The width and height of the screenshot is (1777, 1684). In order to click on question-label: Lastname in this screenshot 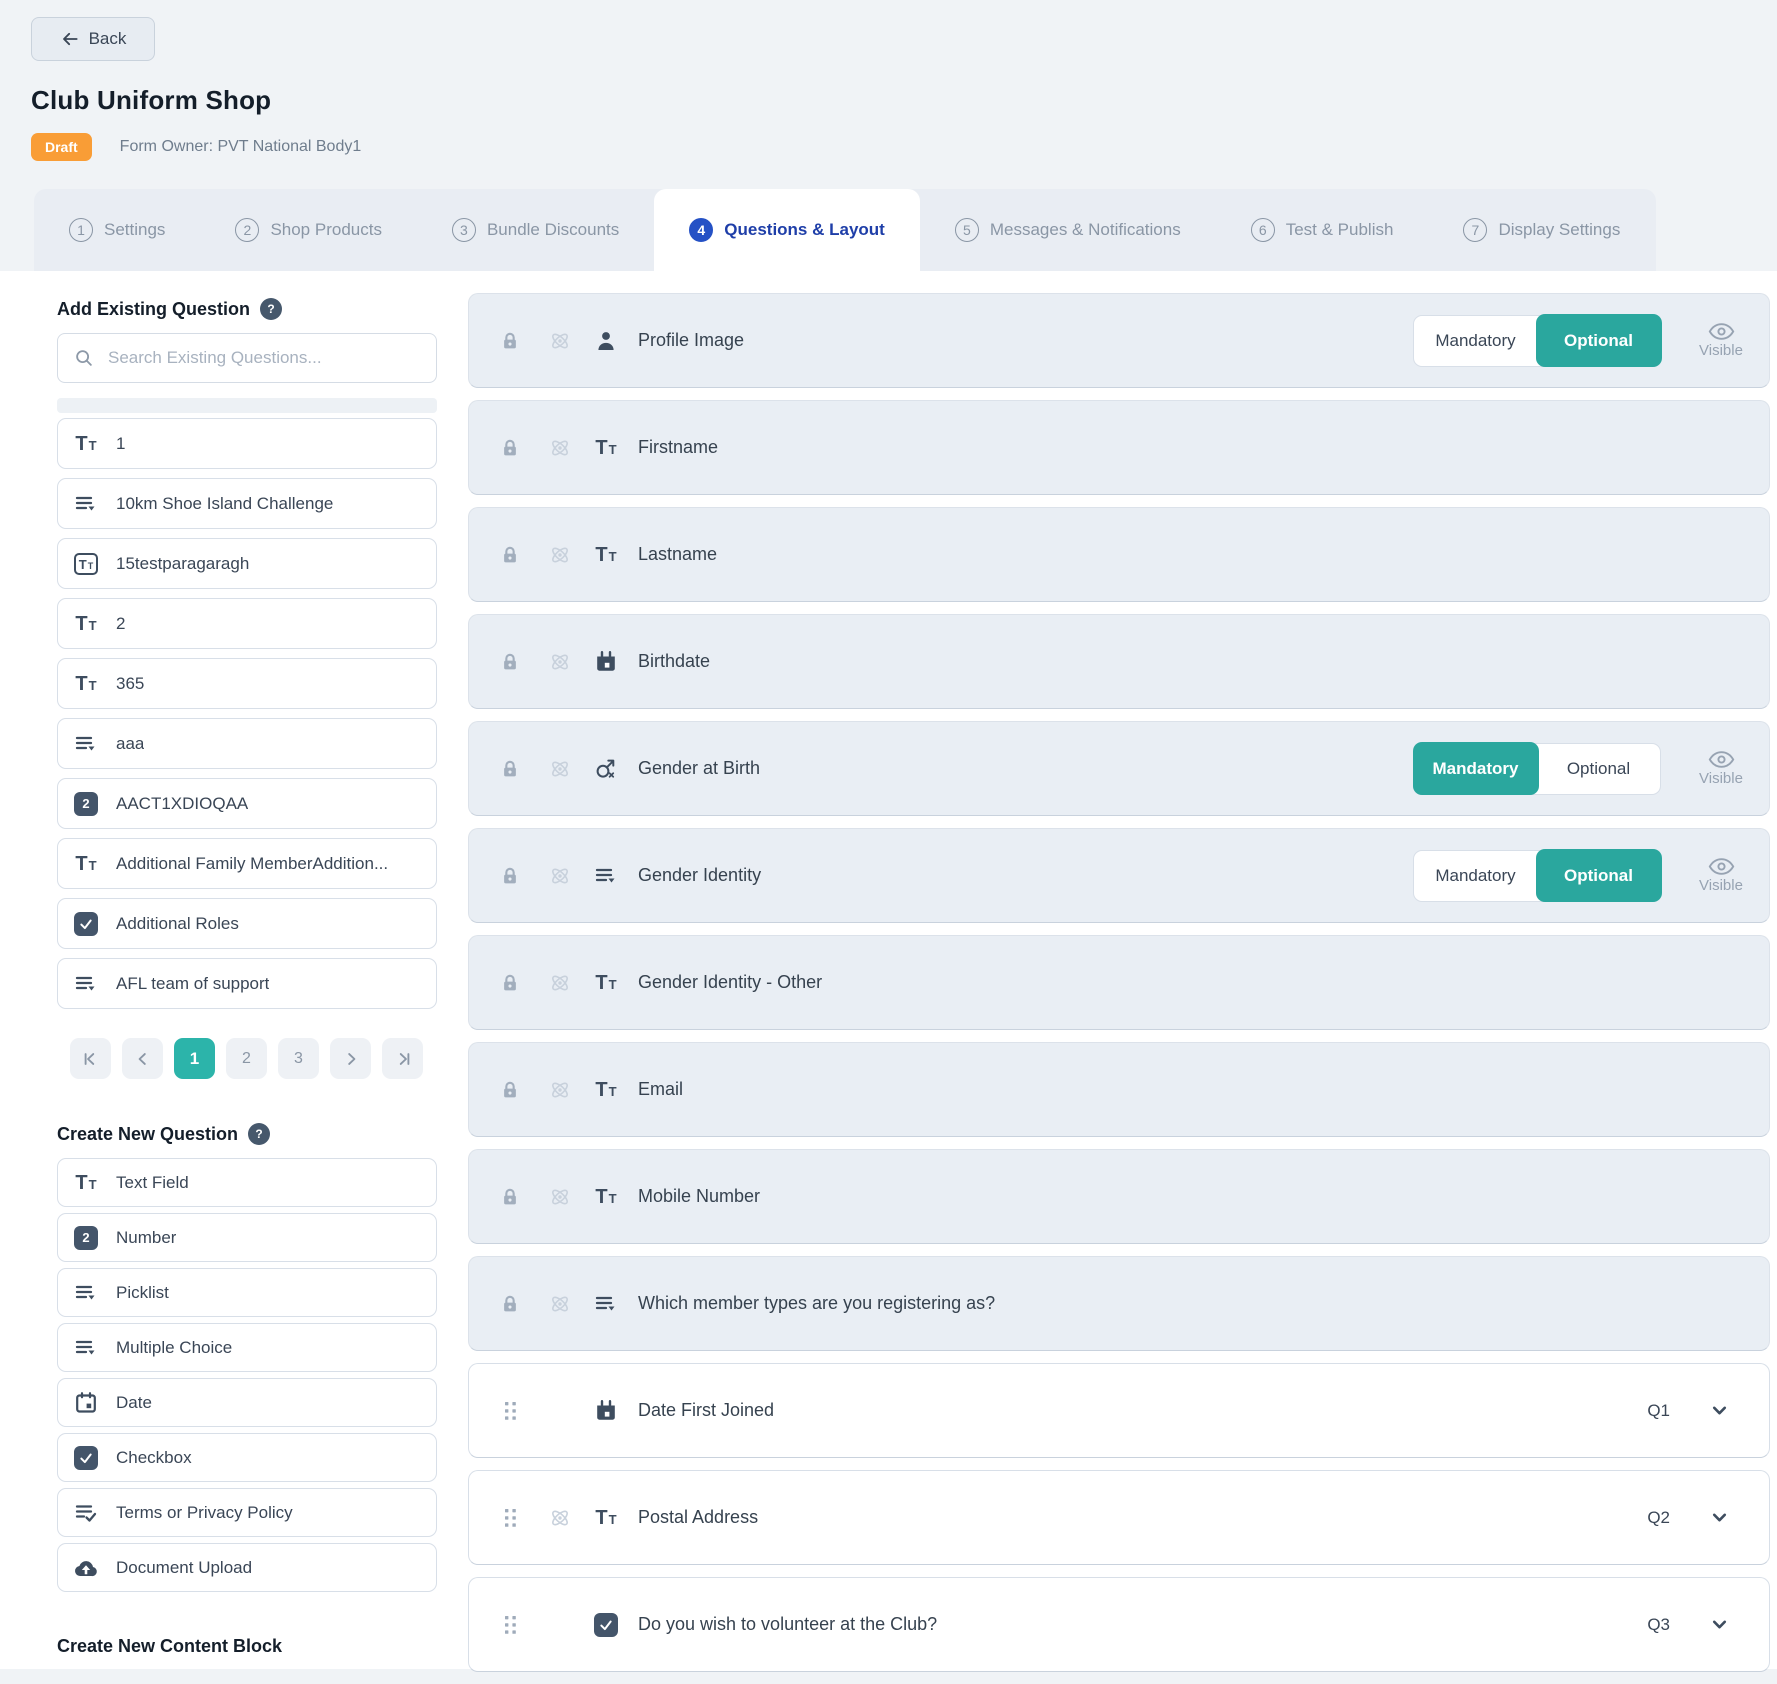, I will do `click(678, 554)`.